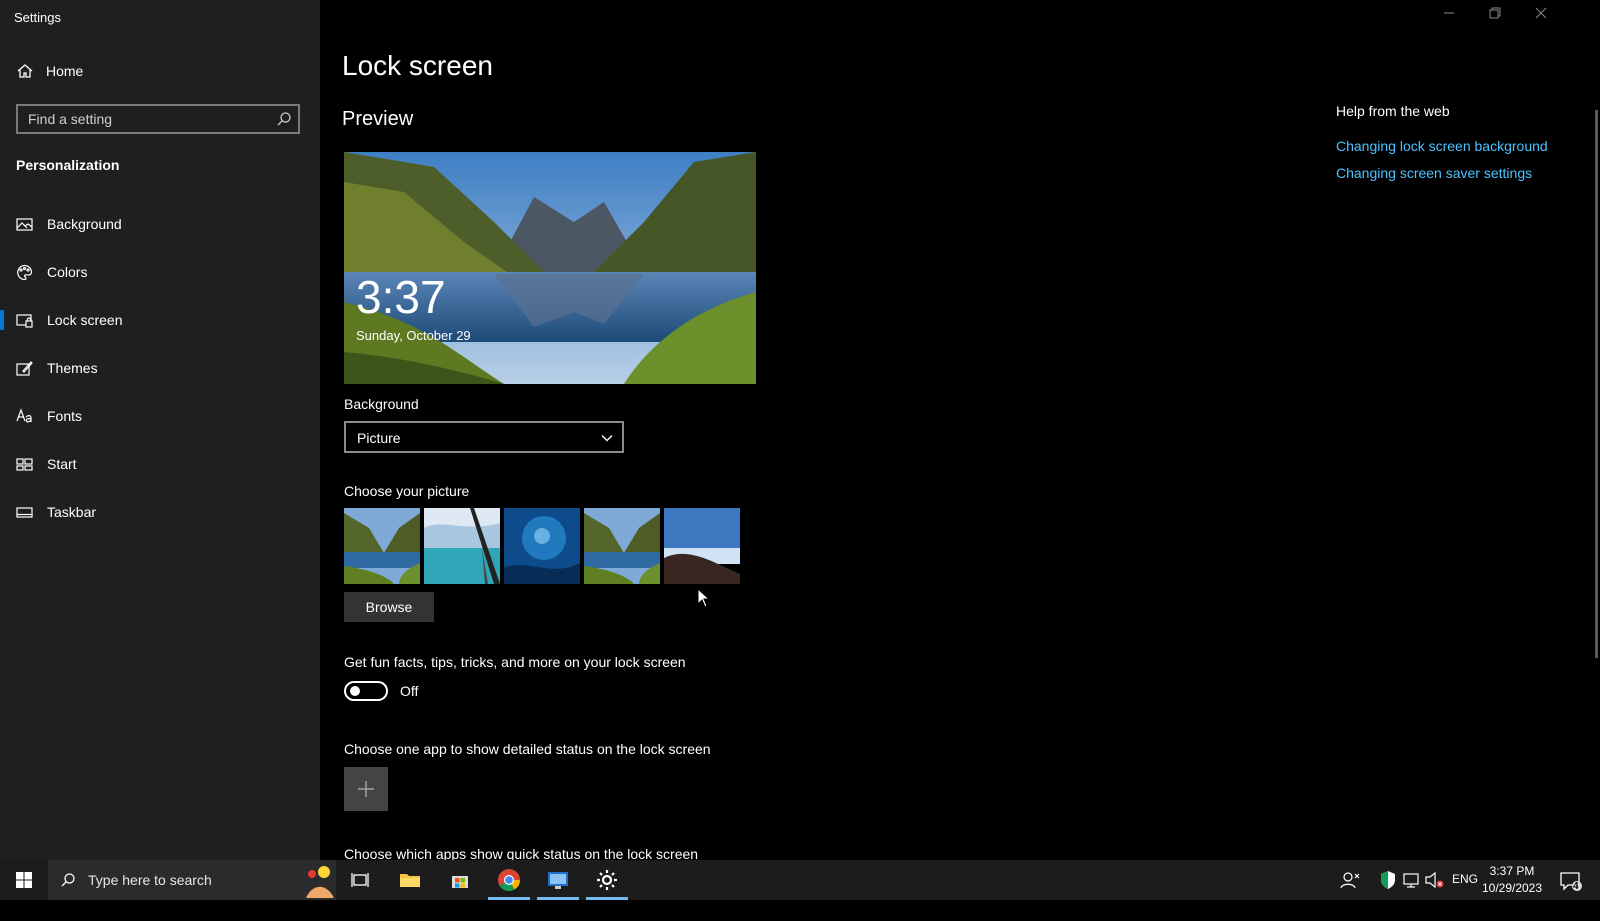 This screenshot has height=921, width=1600. I want to click on close-button, so click(1541, 16).